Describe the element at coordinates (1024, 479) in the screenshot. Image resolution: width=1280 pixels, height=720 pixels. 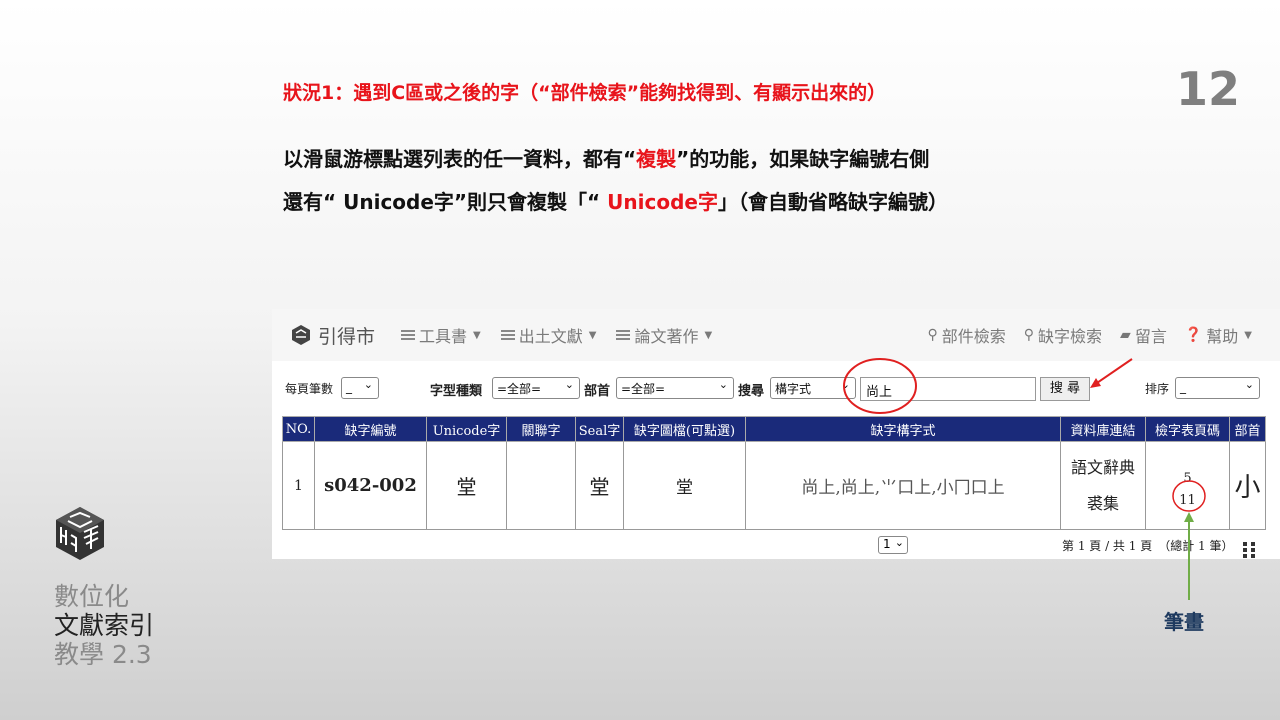
I see `annotation-overlay` at that location.